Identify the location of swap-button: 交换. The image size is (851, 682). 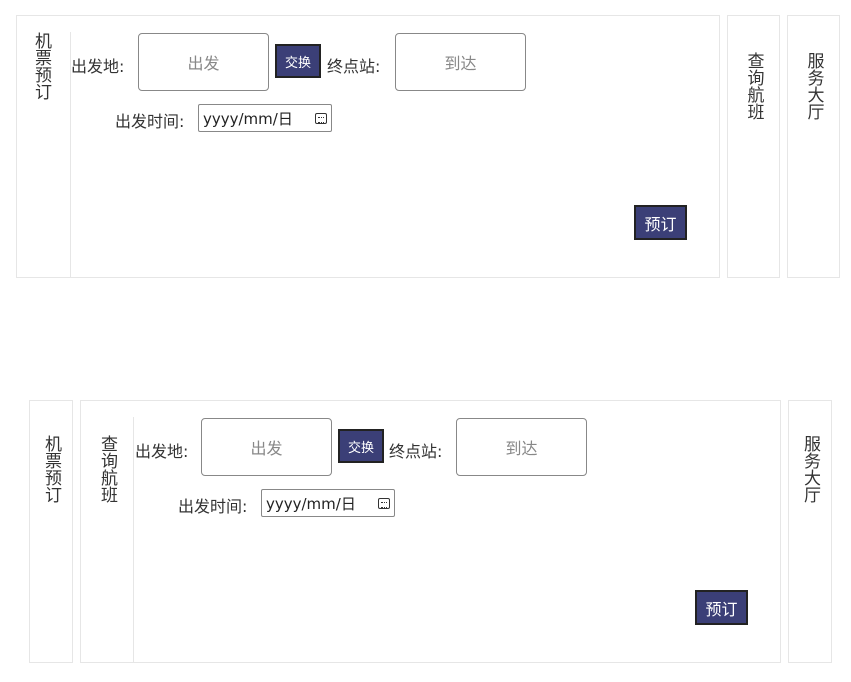
(298, 61).